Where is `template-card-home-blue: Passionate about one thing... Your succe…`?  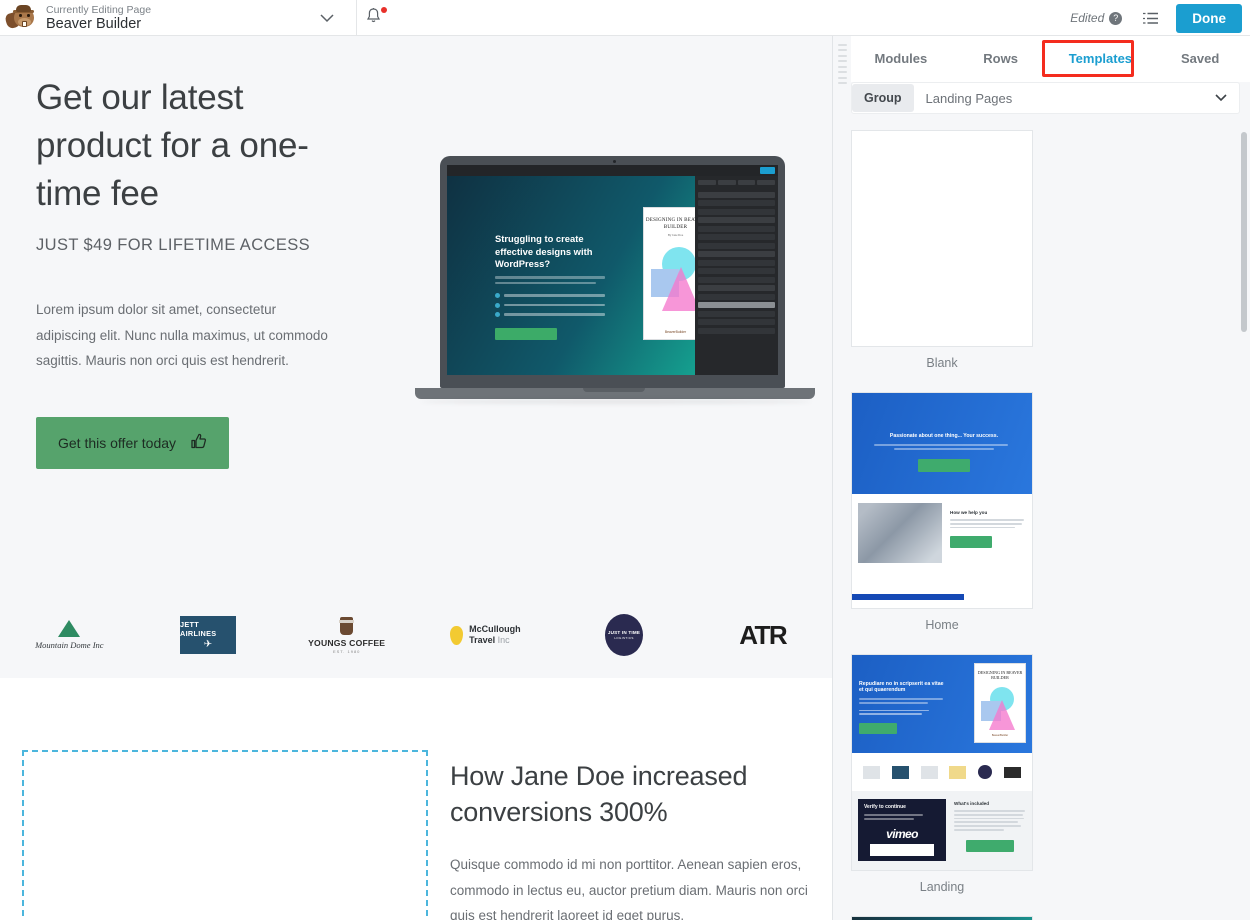 template-card-home-blue: Passionate about one thing... Your succe… is located at coordinates (942, 512).